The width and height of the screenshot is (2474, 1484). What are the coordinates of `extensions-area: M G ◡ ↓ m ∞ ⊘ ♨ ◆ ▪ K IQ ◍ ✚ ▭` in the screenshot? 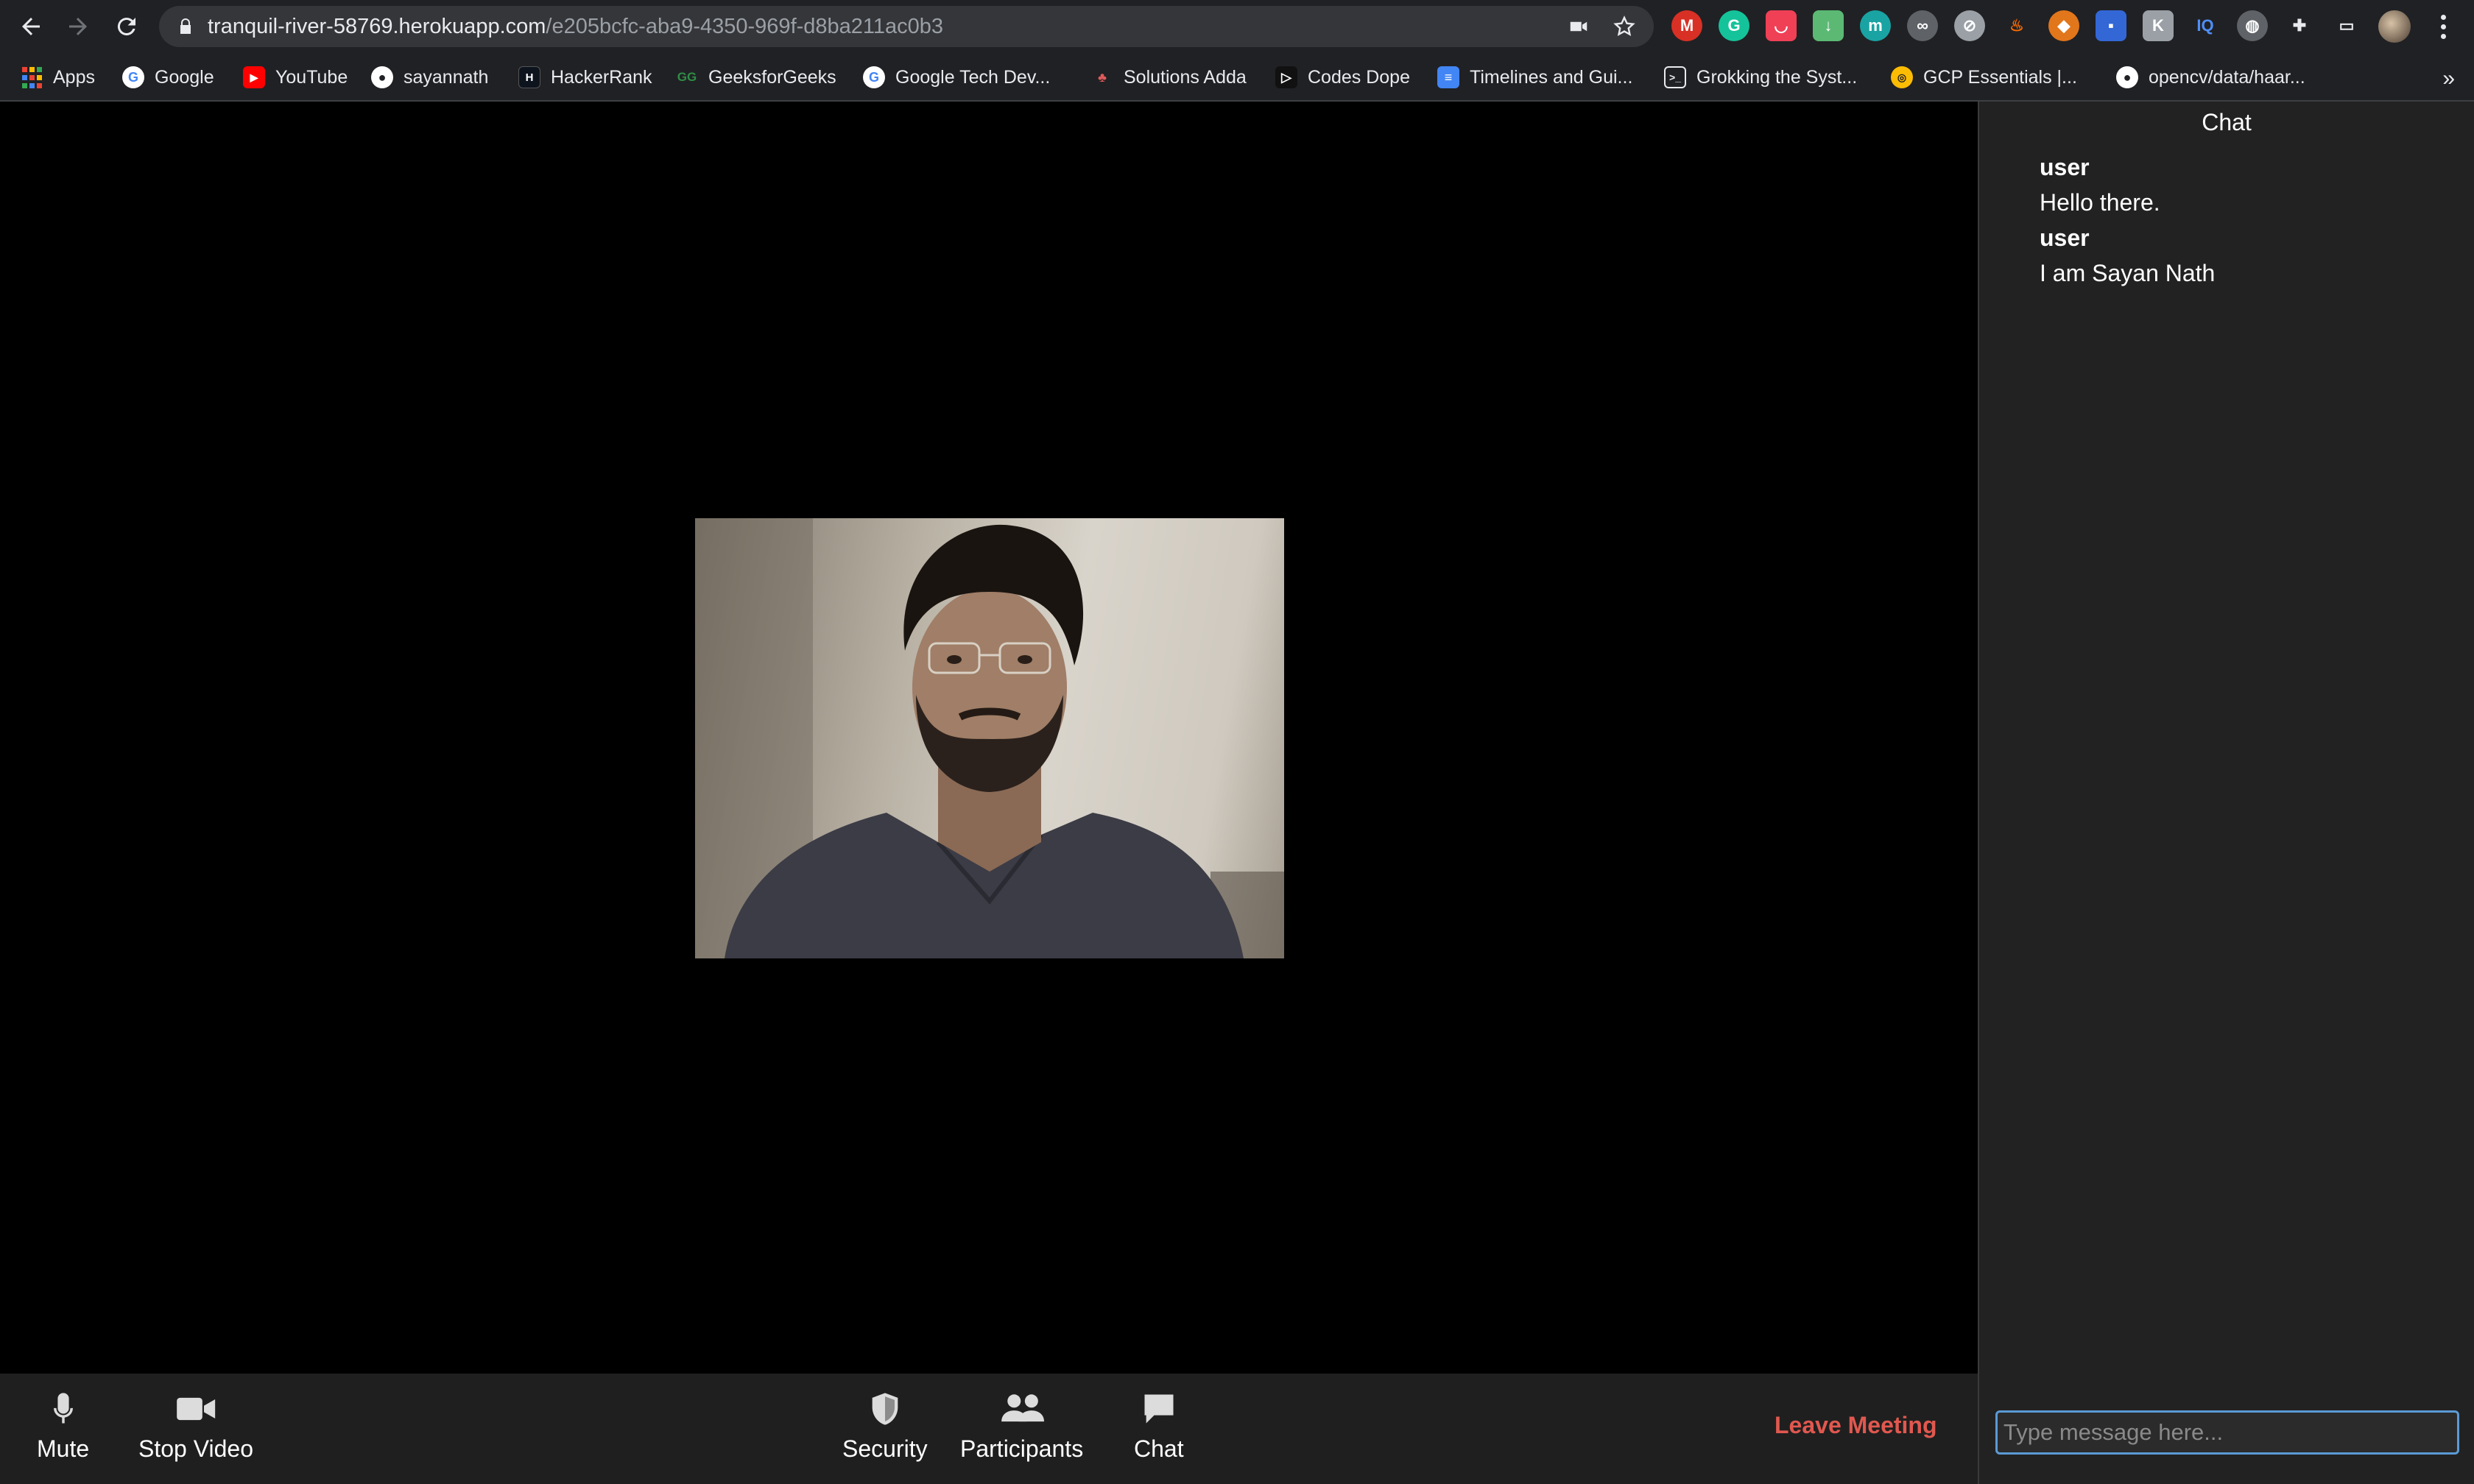 It's located at (2017, 25).